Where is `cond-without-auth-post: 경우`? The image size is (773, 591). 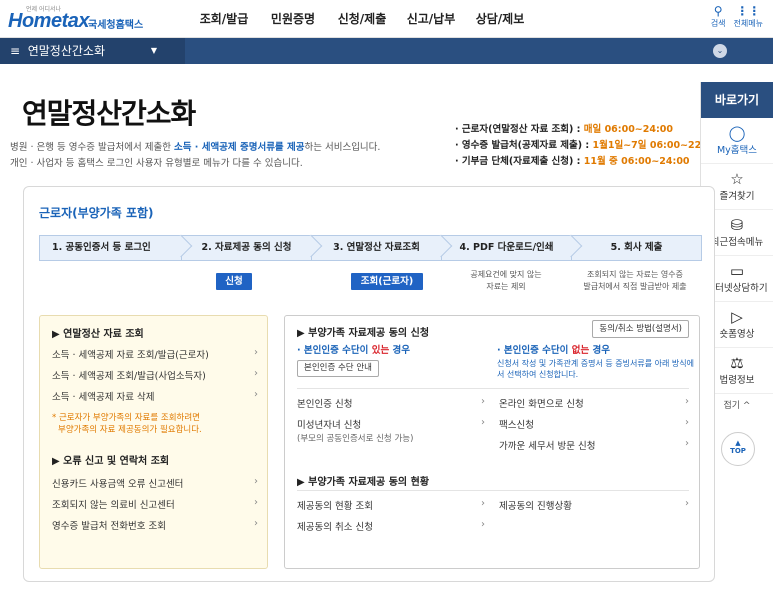 cond-without-auth-post: 경우 is located at coordinates (600, 350).